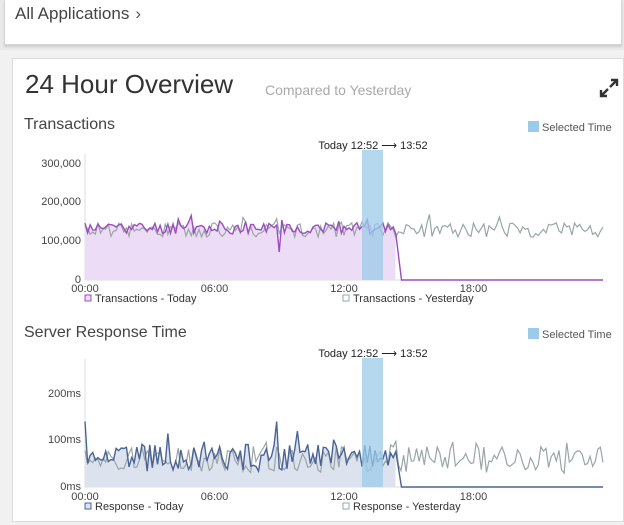  What do you see at coordinates (61, 164) in the screenshot?
I see `transactions-y-tick-label: 300,000` at bounding box center [61, 164].